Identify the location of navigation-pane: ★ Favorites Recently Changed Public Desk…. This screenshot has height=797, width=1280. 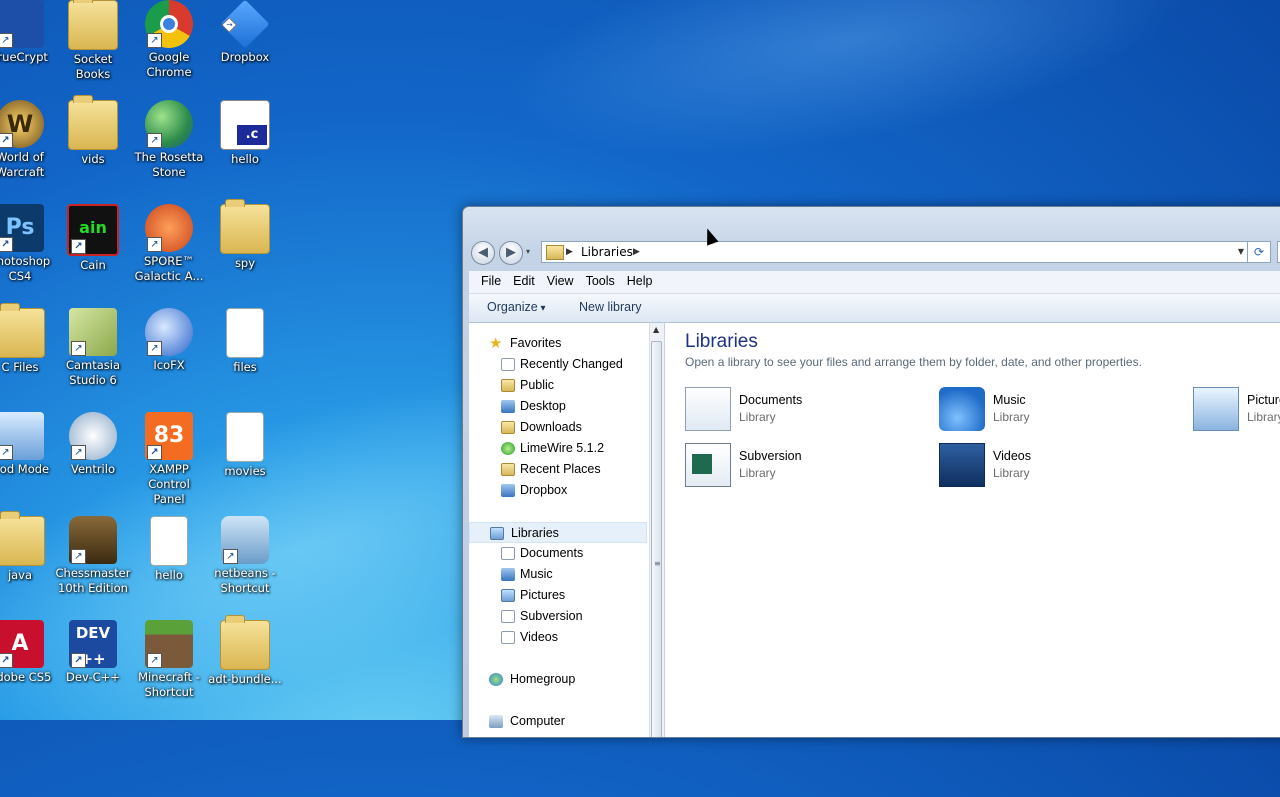
(559, 530).